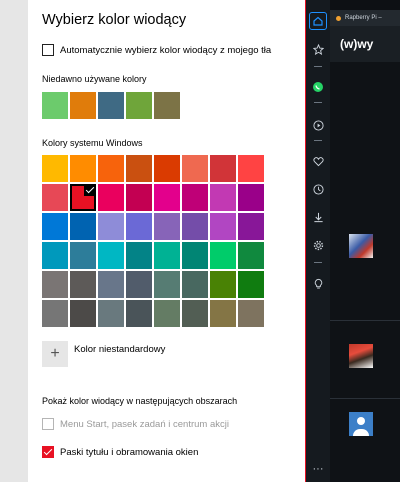 The height and width of the screenshot is (482, 400). I want to click on browser-tab: Rapberry Pi –, so click(365, 18).